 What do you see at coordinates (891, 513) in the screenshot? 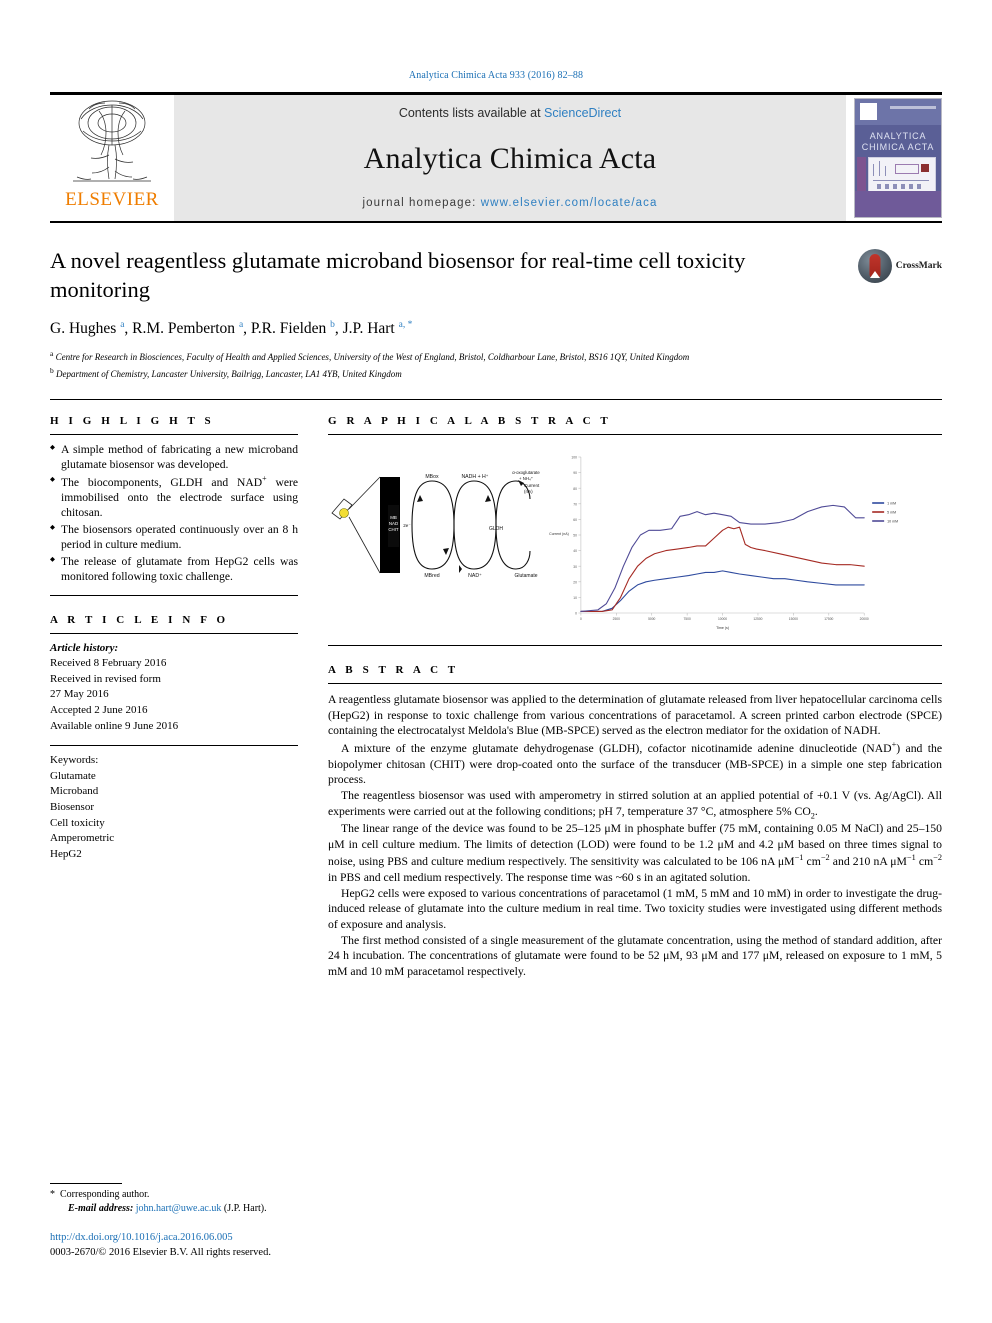
I see `svg-text: 5 mM` at bounding box center [891, 513].